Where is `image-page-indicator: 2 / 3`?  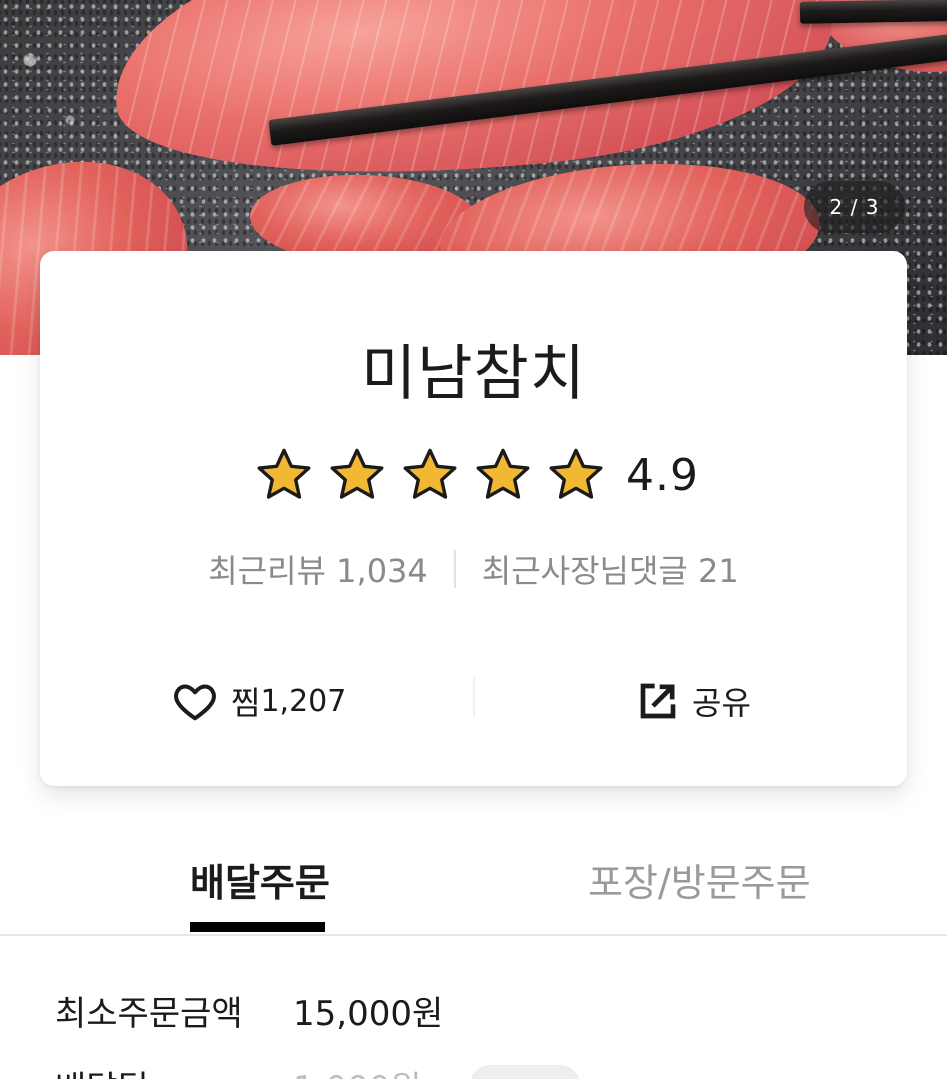
image-page-indicator: 2 / 3 is located at coordinates (854, 207).